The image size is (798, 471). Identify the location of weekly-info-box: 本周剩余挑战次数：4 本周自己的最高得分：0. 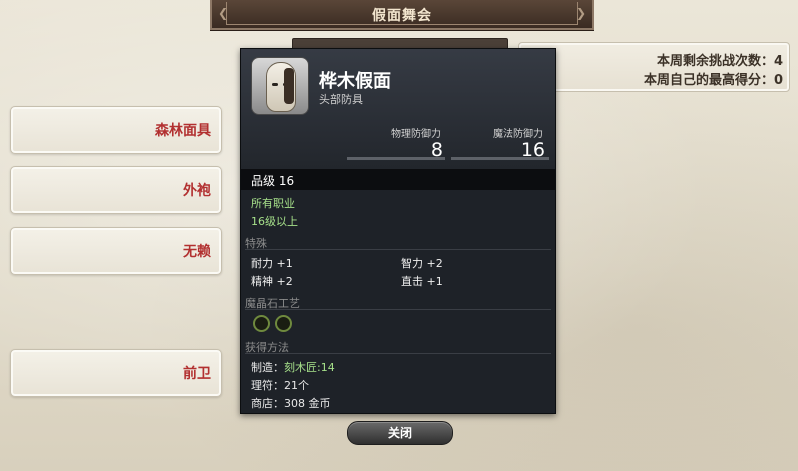
(654, 67).